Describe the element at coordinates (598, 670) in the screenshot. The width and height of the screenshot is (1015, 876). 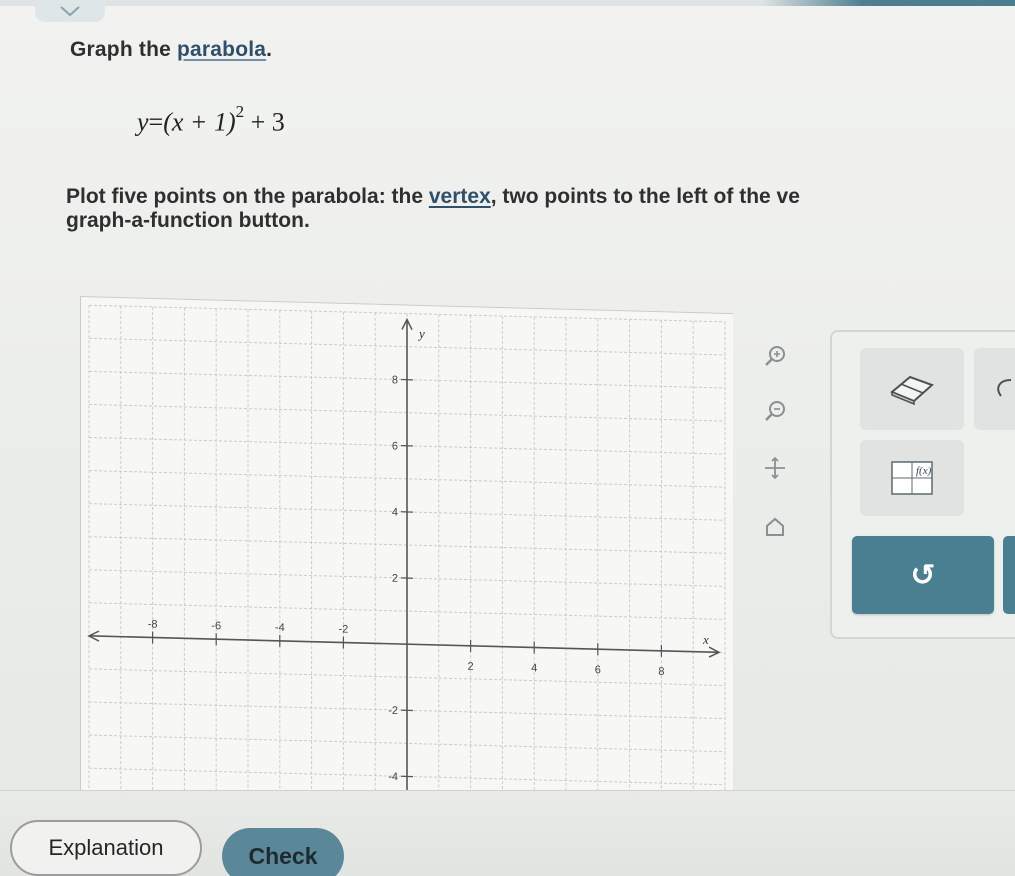
I see `x-tick-label: 6` at that location.